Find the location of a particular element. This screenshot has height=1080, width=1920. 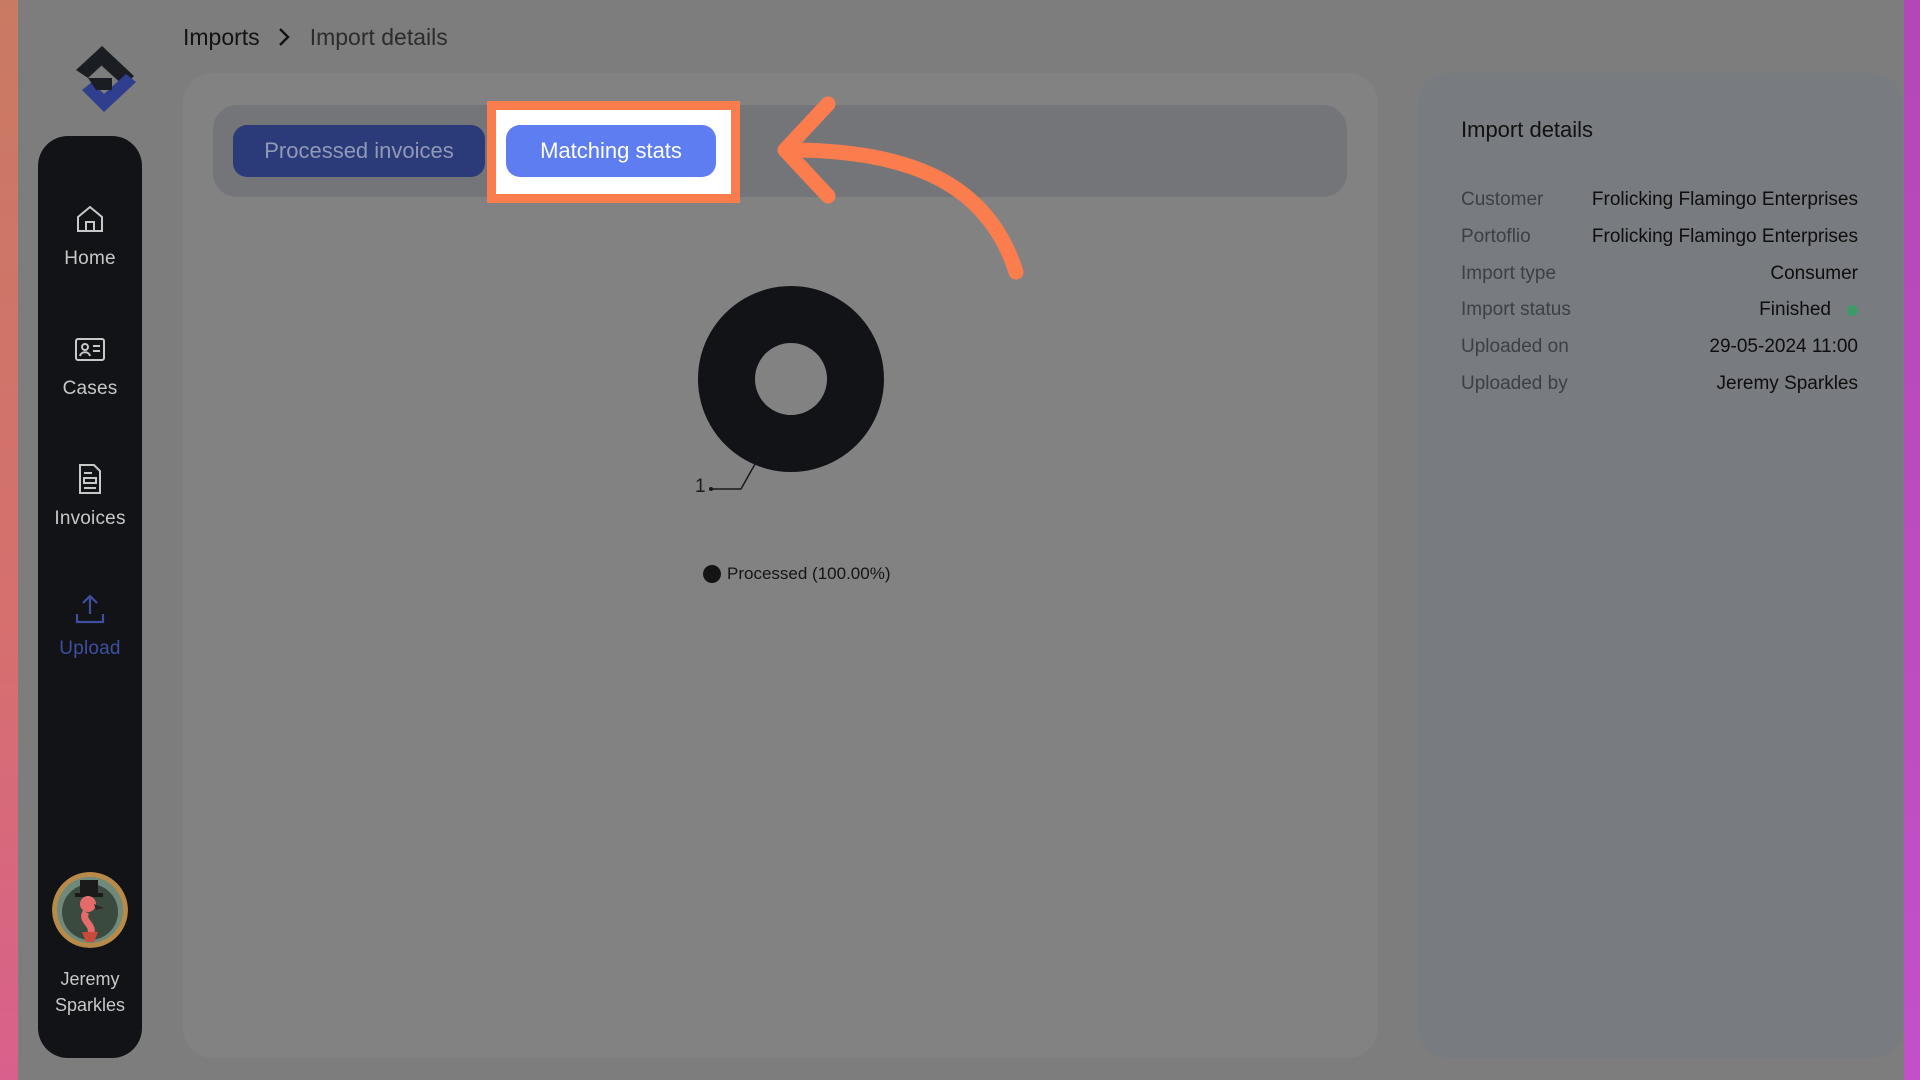

id-card-icon is located at coordinates (90, 349).